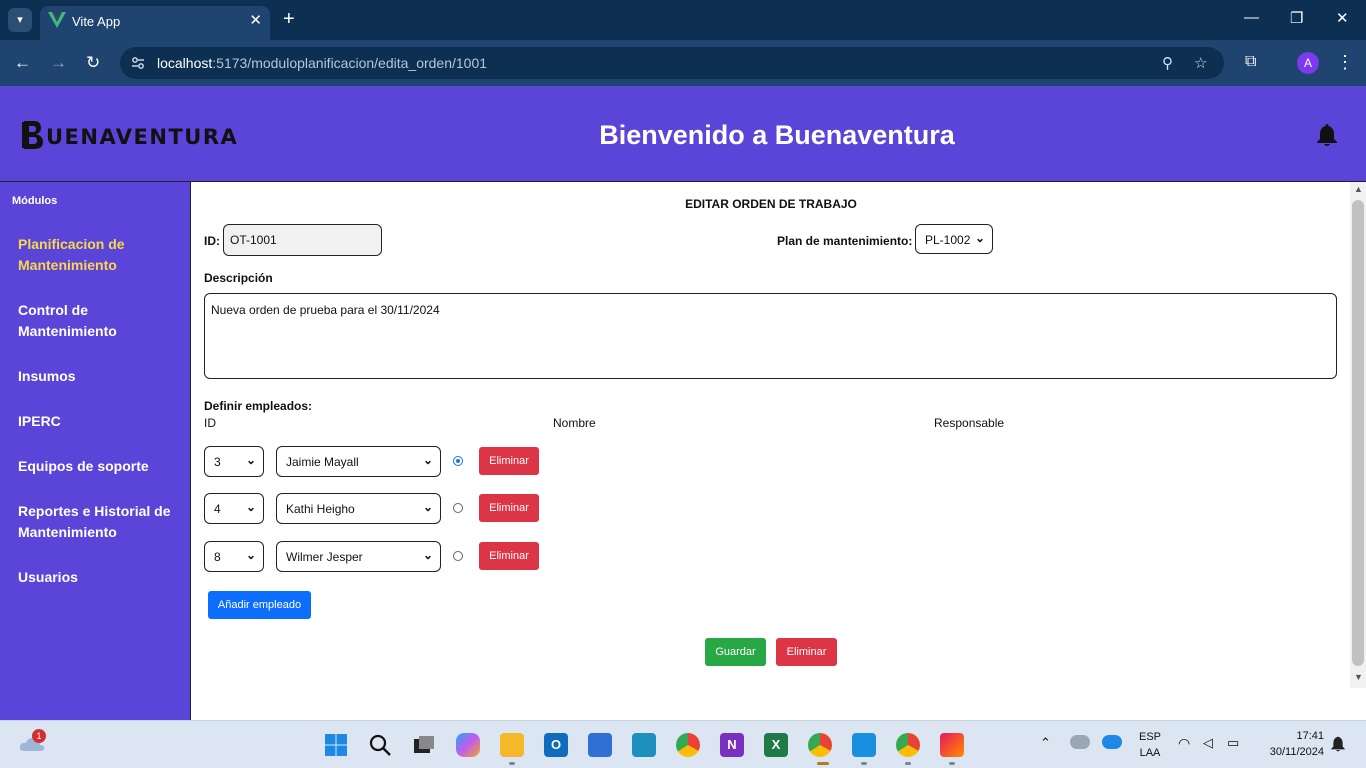 Image resolution: width=1366 pixels, height=768 pixels. What do you see at coordinates (1345, 62) in the screenshot?
I see `browser-menu-icon: ⋮` at bounding box center [1345, 62].